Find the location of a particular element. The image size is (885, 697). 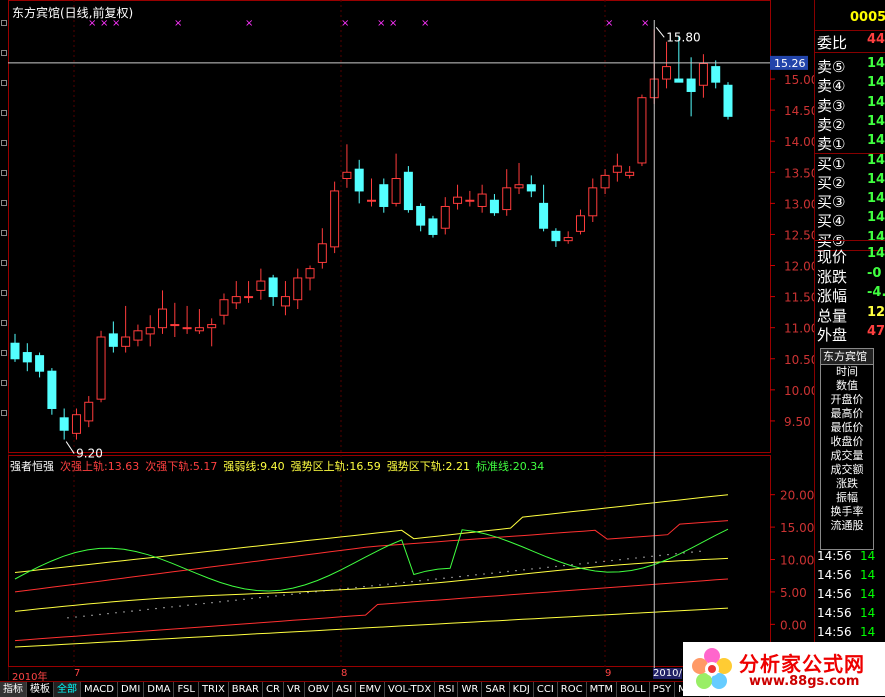

quote-label: 卖② is located at coordinates (831, 124).